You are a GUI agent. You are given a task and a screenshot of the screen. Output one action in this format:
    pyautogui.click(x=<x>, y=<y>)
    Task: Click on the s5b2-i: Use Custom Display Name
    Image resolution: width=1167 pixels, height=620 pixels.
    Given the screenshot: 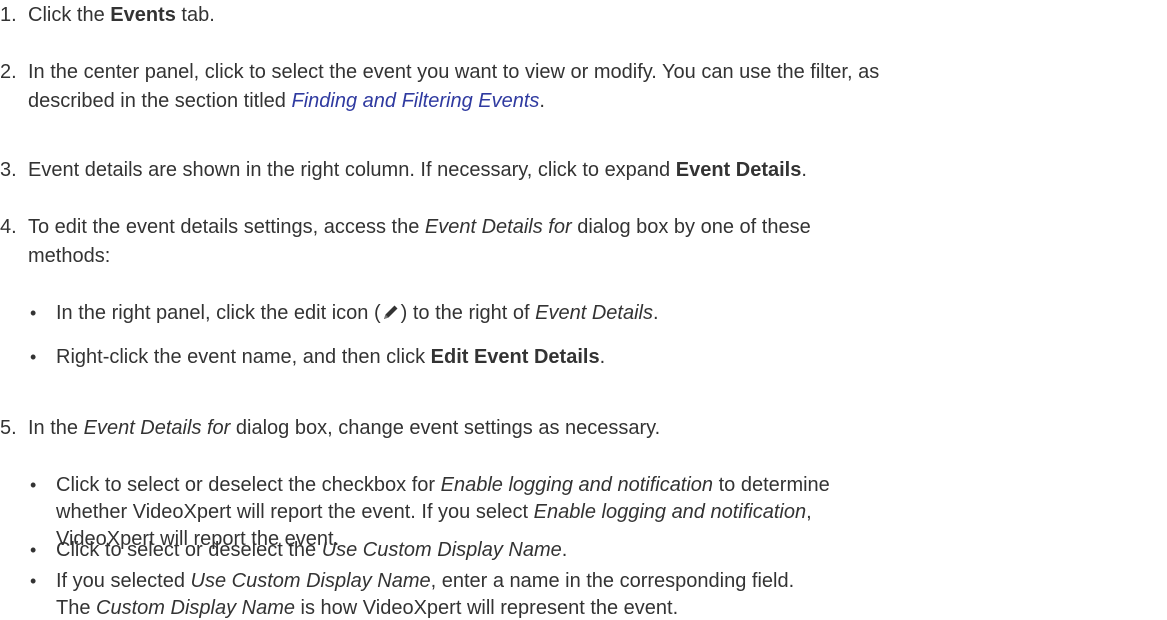 What is the action you would take?
    pyautogui.click(x=441, y=550)
    